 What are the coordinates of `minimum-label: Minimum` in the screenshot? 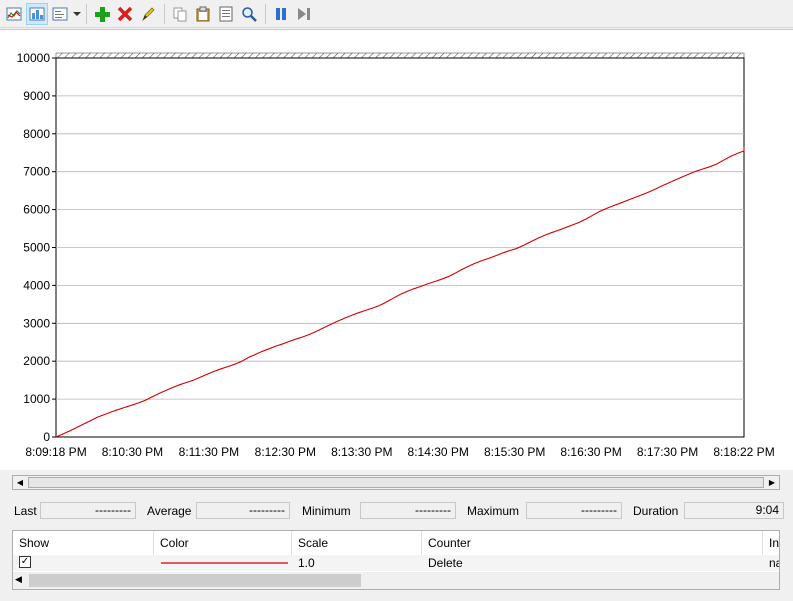 It's located at (326, 511).